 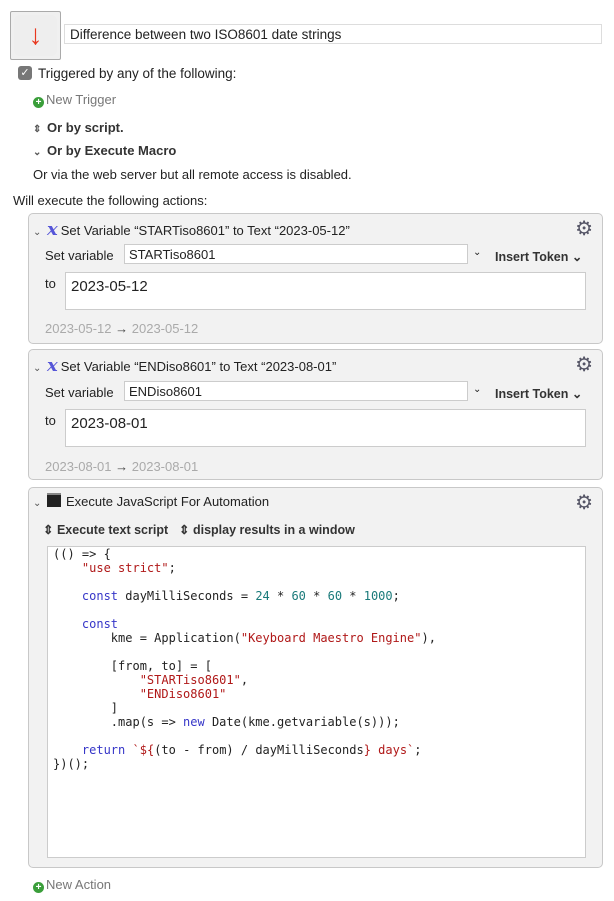 I want to click on triggers-label: Triggered by any of the following:, so click(x=137, y=73).